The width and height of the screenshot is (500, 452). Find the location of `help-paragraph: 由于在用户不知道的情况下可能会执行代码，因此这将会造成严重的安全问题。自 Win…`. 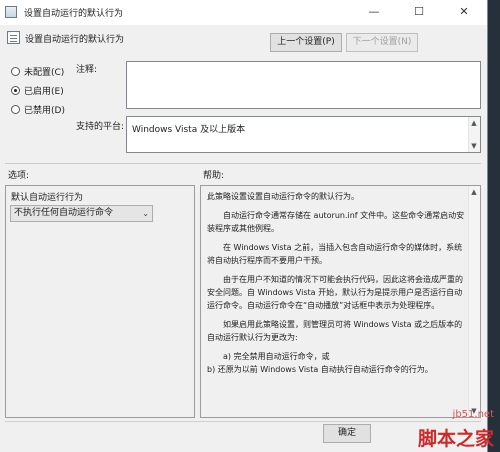

help-paragraph: 由于在用户不知道的情况下可能会执行代码，因此这将会造成严重的安全问题。自 Win… is located at coordinates (335, 292).